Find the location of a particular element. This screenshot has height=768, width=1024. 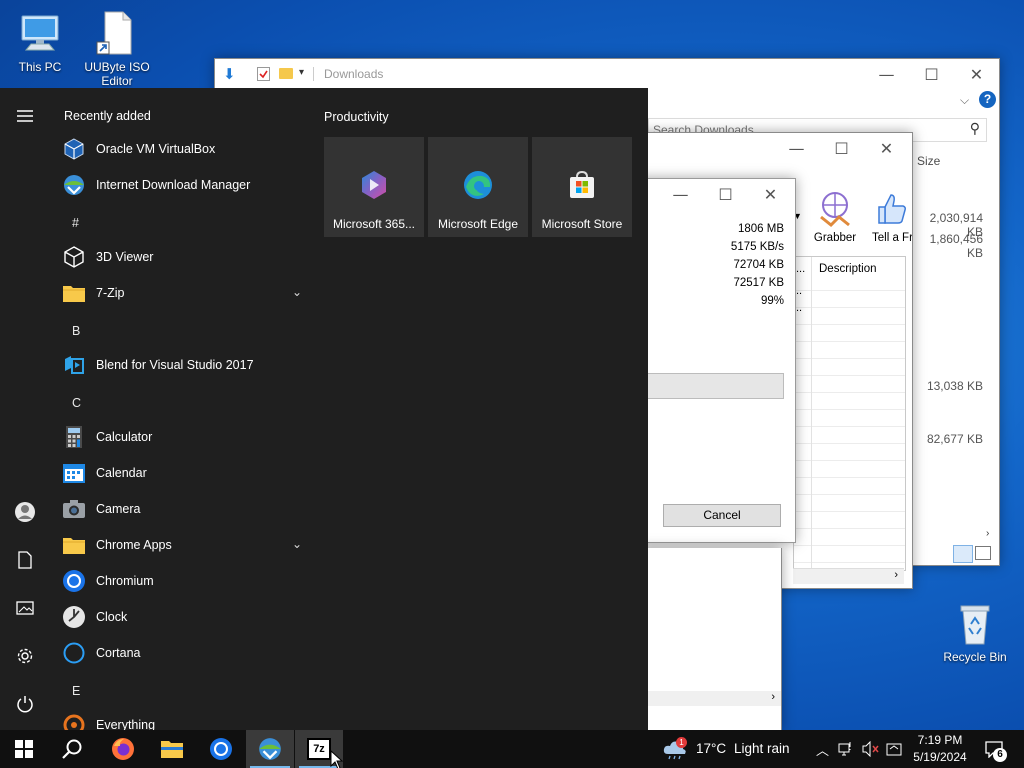

desktop-icon-this-pc: This PC is located at coordinates (40, 42).